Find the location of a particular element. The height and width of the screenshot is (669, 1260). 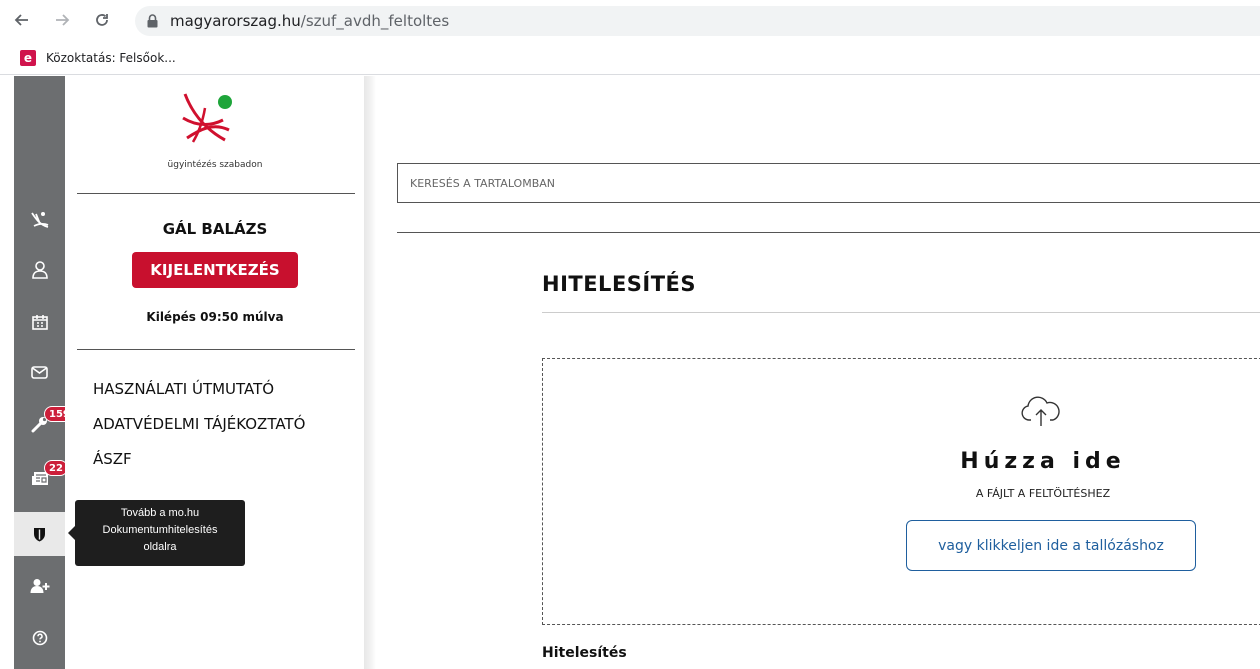

rail-help-item is located at coordinates (39, 638).